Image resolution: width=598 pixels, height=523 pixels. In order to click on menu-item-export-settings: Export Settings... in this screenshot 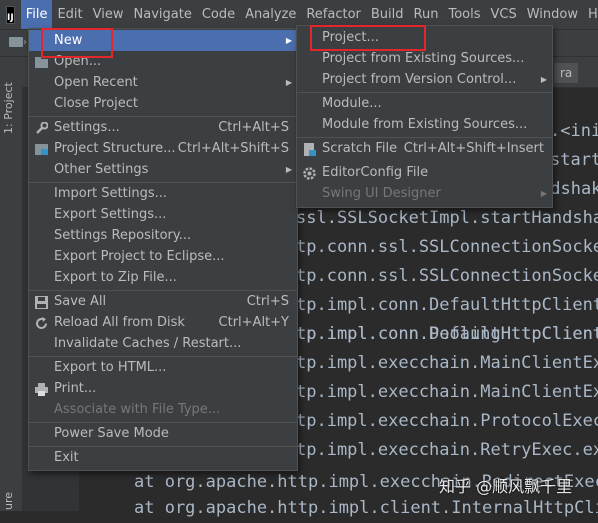, I will do `click(163, 214)`.